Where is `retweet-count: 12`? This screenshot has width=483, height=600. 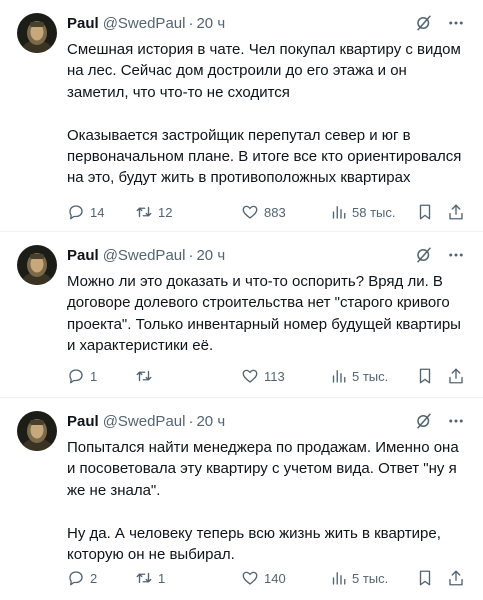
retweet-count: 12 is located at coordinates (165, 212).